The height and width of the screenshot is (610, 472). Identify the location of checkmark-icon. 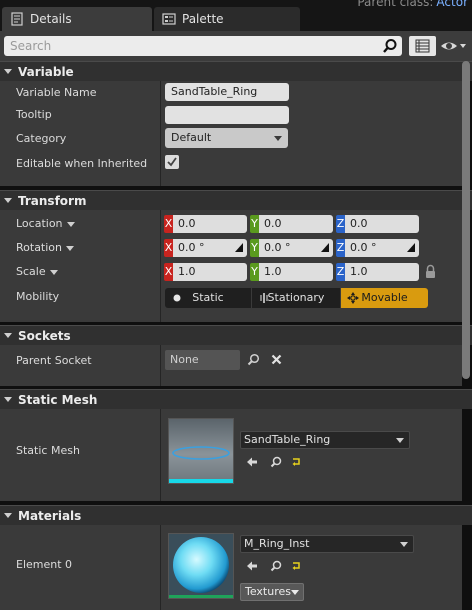
(172, 162).